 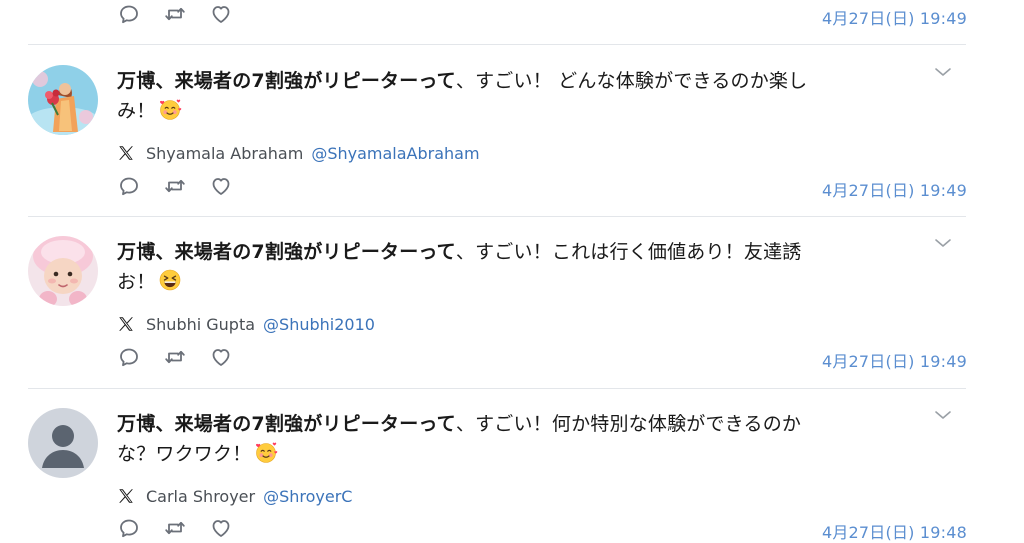 What do you see at coordinates (136, 282) in the screenshot?
I see `tweet-body-continued: お！` at bounding box center [136, 282].